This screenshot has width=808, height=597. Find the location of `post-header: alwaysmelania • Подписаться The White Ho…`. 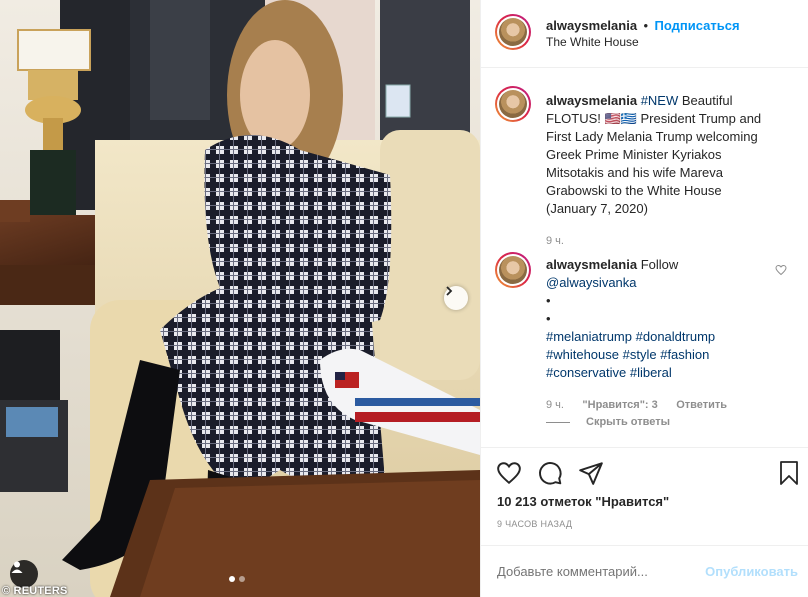

post-header: alwaysmelania • Подписаться The White Ho… is located at coordinates (644, 34).